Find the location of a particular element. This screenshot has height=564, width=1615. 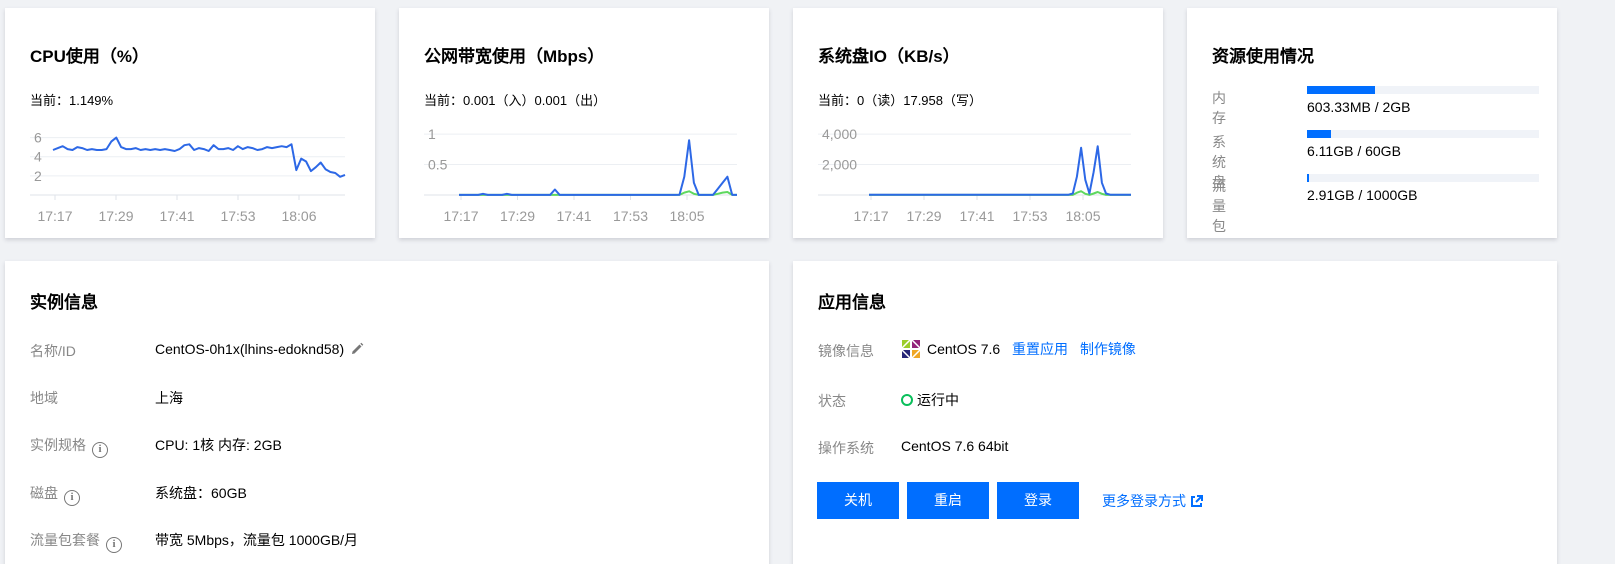

disk-io-chart: 4,000 2,000 17:17 17:29 17:41 17:53 18:05 is located at coordinates (978, 175).